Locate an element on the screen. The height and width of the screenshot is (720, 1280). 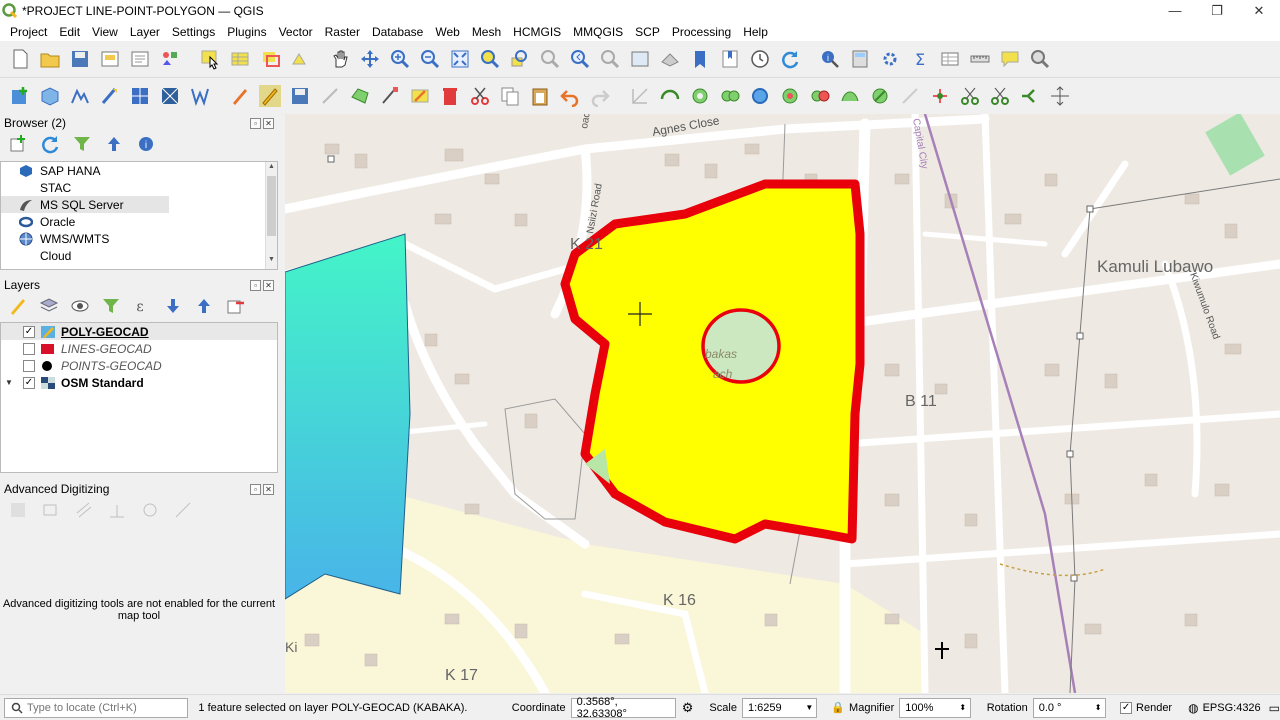
globe-icon: ◍ is located at coordinates (1193, 708).